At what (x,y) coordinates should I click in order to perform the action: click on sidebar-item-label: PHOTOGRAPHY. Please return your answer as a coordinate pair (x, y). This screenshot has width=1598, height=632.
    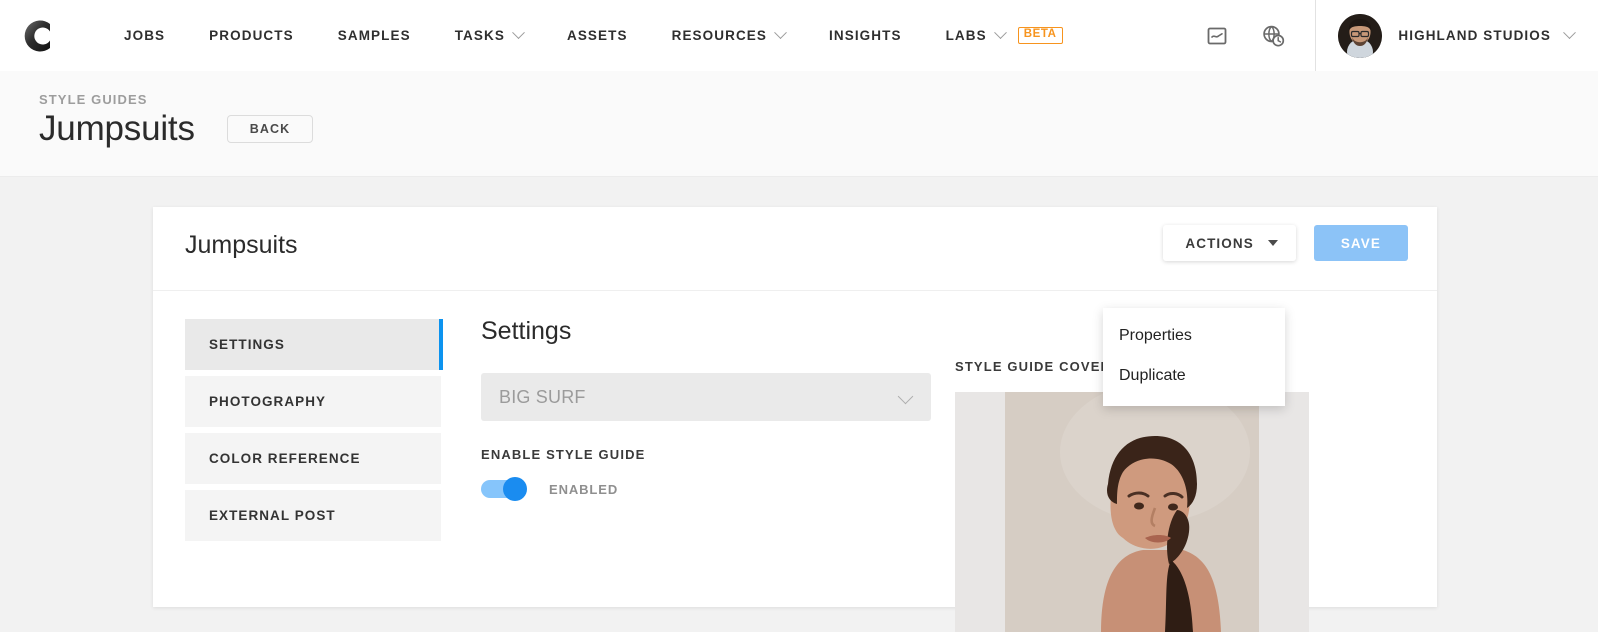
    Looking at the image, I should click on (268, 401).